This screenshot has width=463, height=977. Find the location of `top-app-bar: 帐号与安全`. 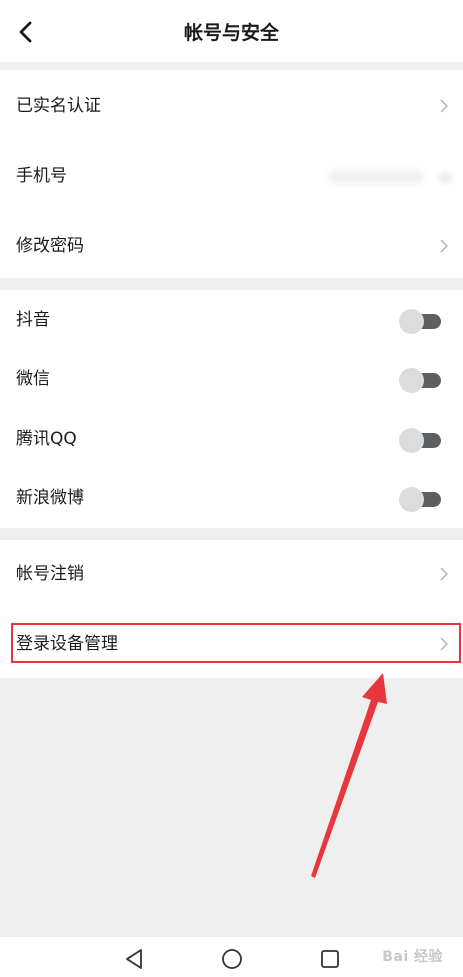

top-app-bar: 帐号与安全 is located at coordinates (231, 31).